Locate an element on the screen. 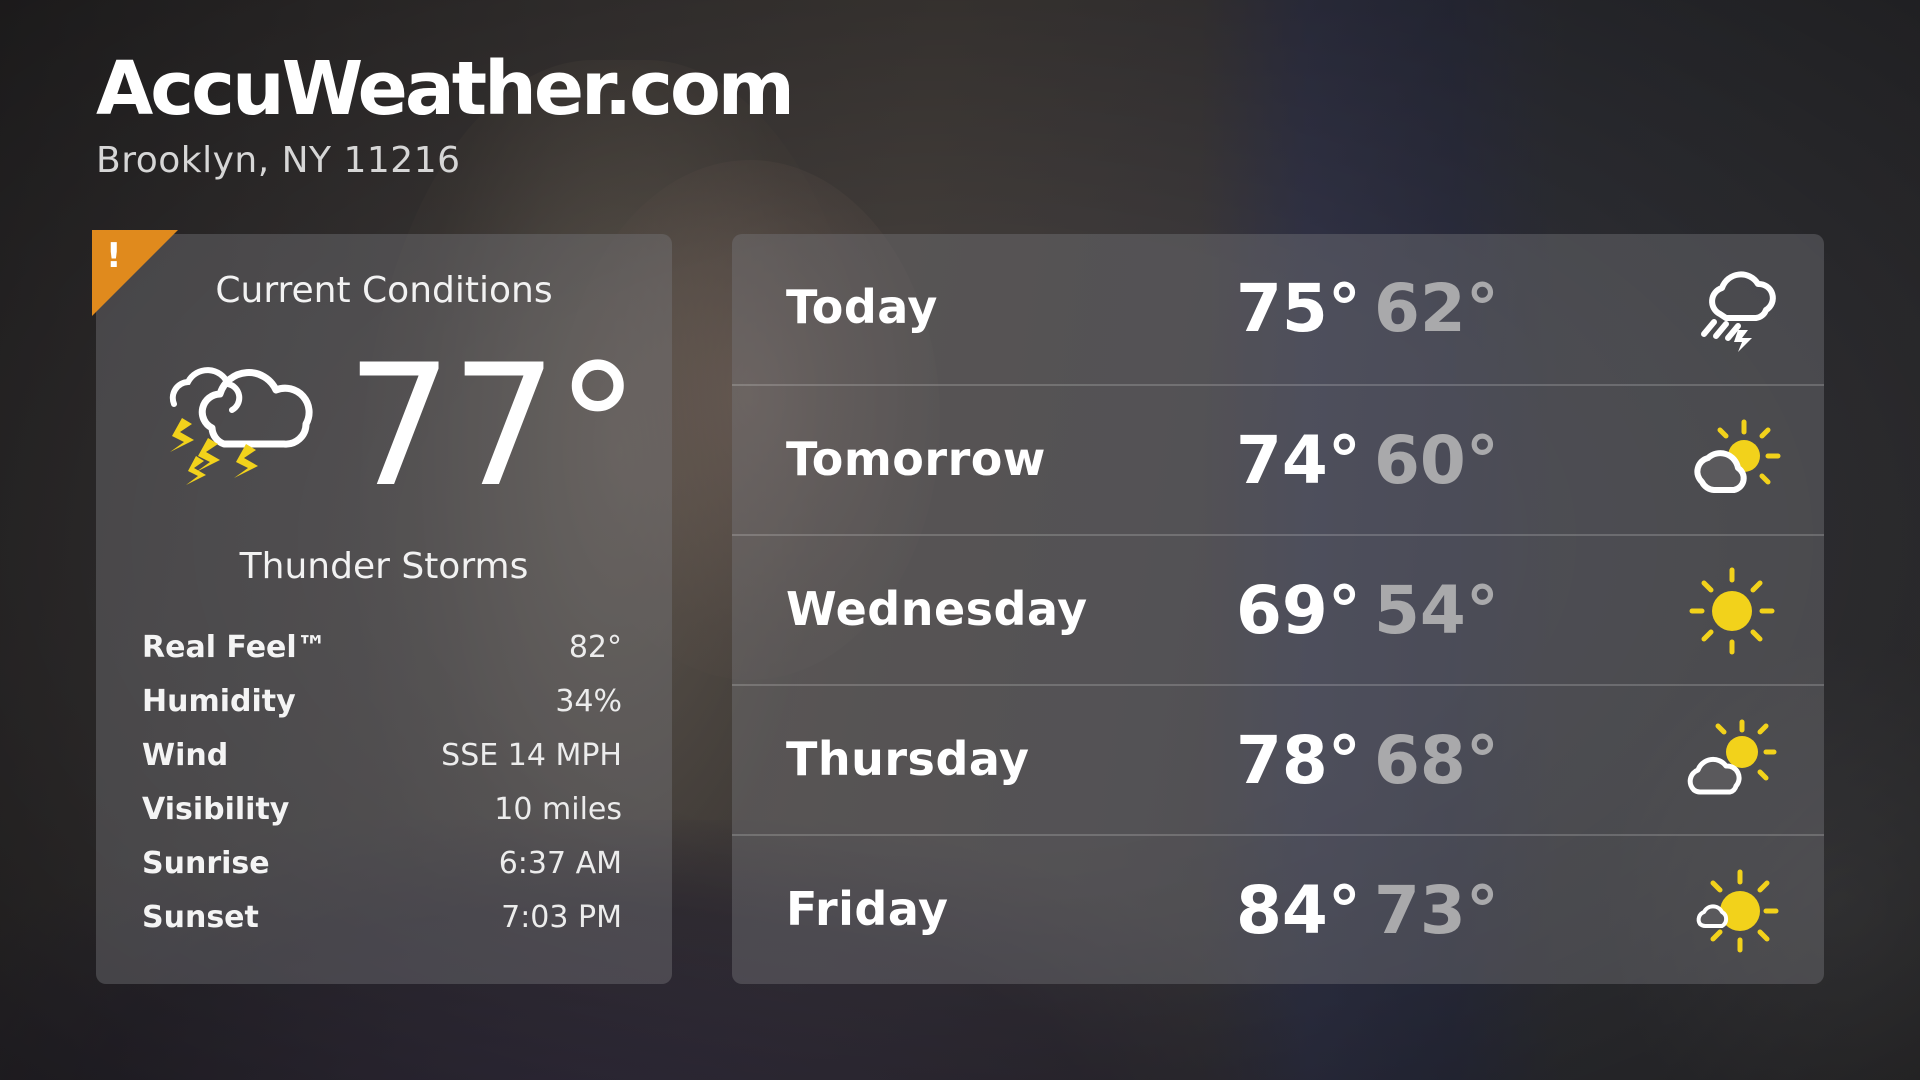 This screenshot has height=1080, width=1920. forecast-day: Friday is located at coordinates (867, 909).